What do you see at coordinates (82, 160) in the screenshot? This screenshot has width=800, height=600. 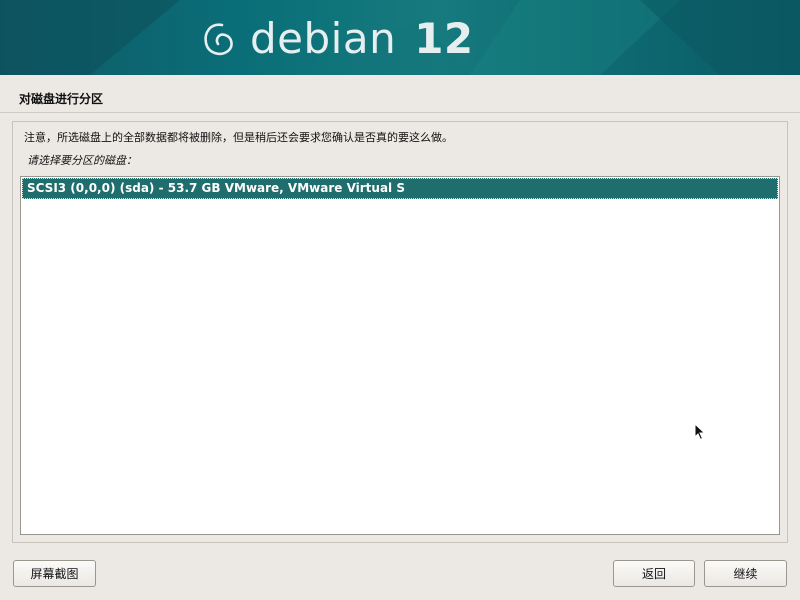 I see `disk-prompt: 请选择要分区的磁盘：` at bounding box center [82, 160].